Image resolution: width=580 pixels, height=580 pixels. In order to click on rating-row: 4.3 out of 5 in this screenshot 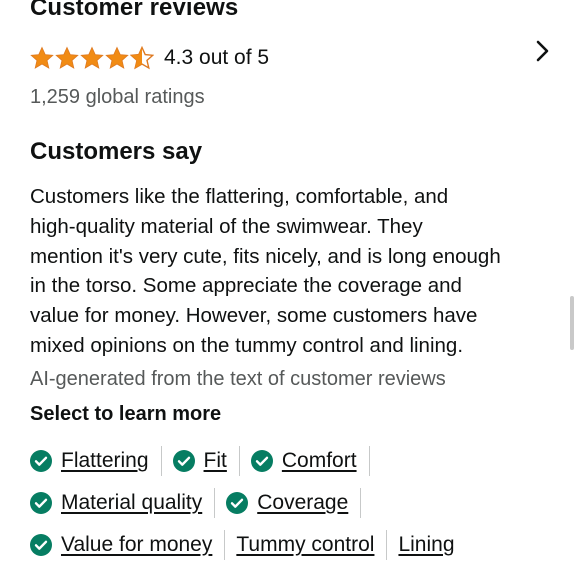, I will do `click(149, 58)`.